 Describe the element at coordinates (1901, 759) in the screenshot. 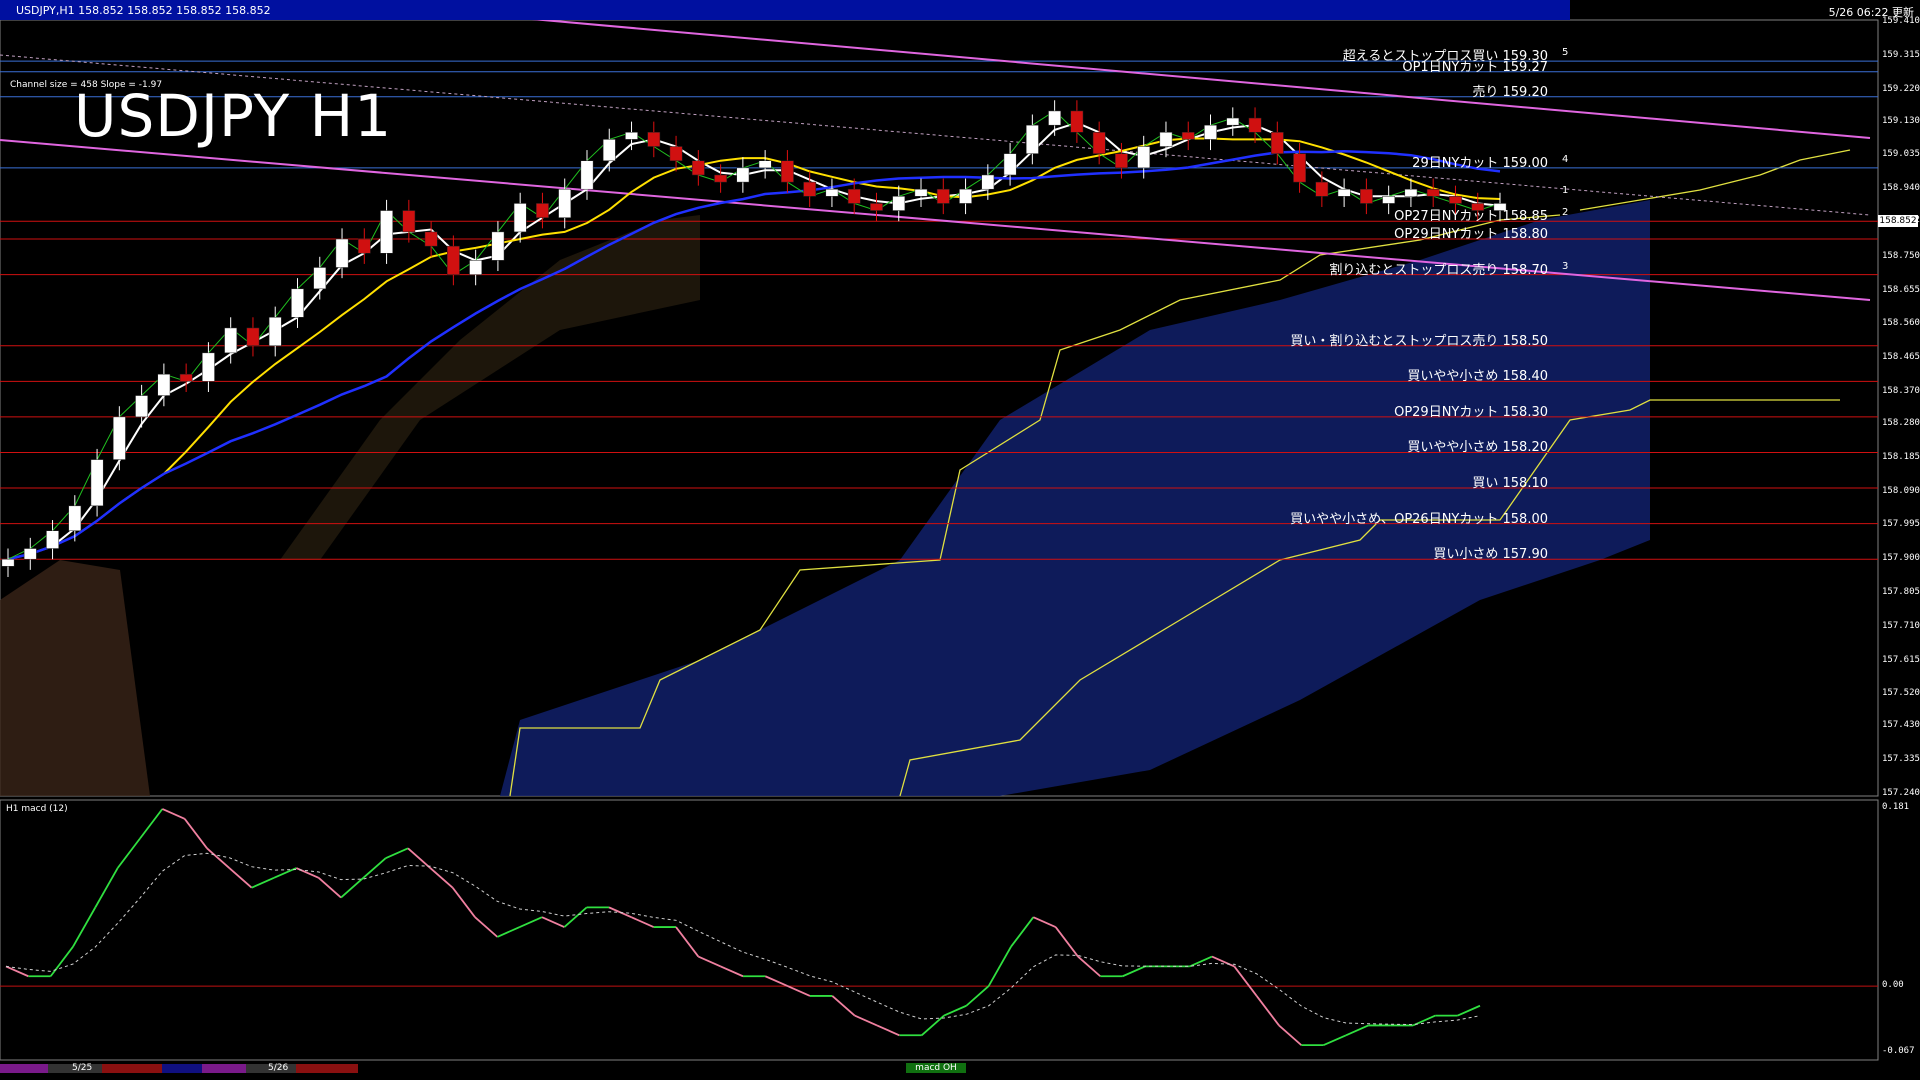

I see `price-tick: 157.335` at that location.